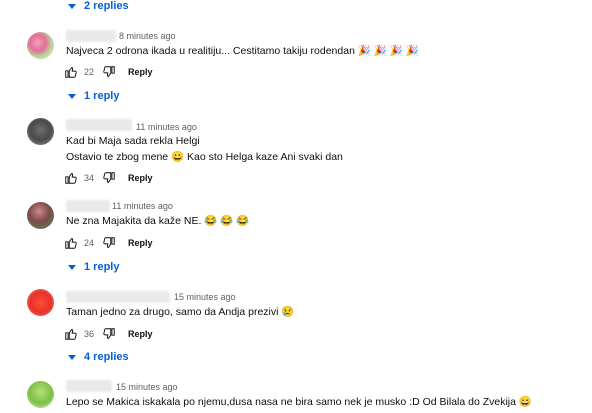 This screenshot has width=592, height=413. Describe the element at coordinates (89, 334) in the screenshot. I see `like-count: 36` at that location.